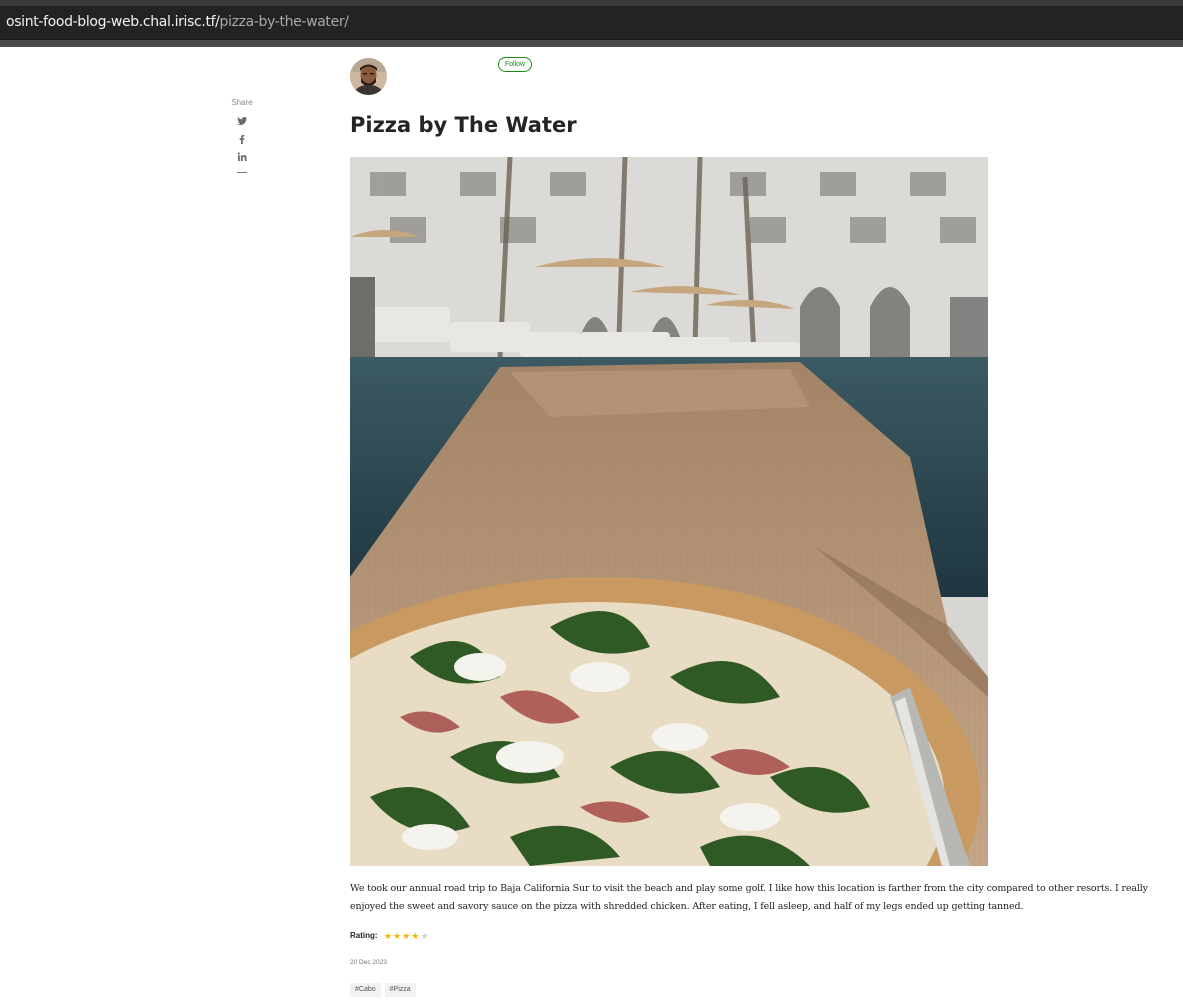  Describe the element at coordinates (364, 935) in the screenshot. I see `rating-label: Rating:` at that location.